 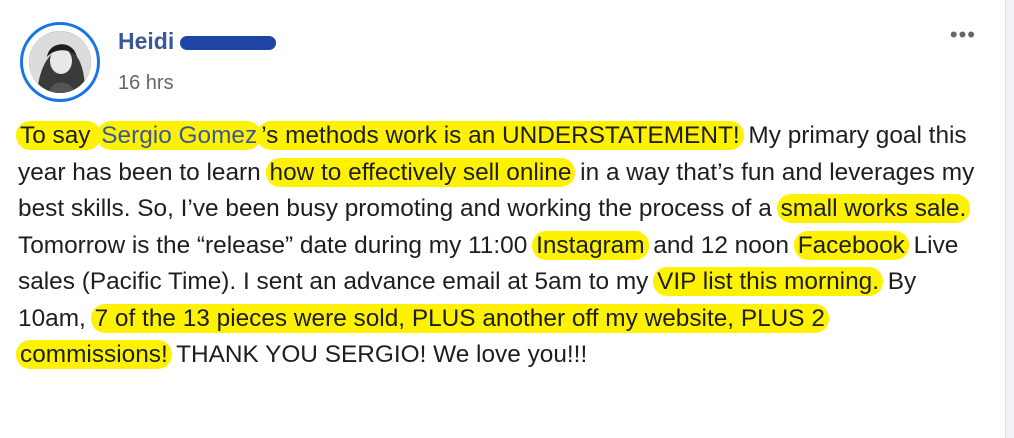 What do you see at coordinates (590, 245) in the screenshot?
I see `highlighted-text: Instagram` at bounding box center [590, 245].